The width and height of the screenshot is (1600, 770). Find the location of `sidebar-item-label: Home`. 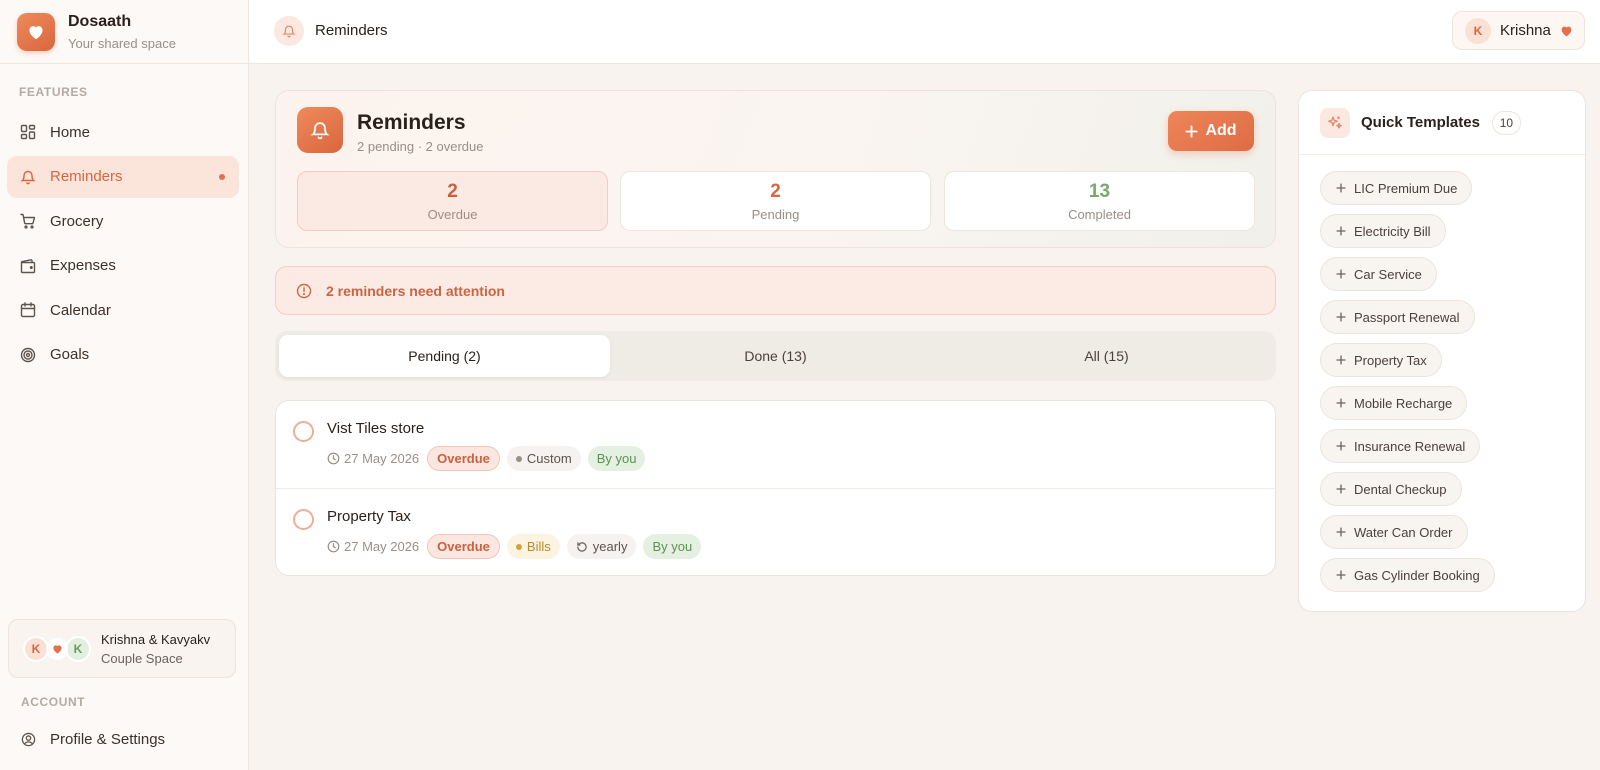

sidebar-item-label: Home is located at coordinates (70, 132).